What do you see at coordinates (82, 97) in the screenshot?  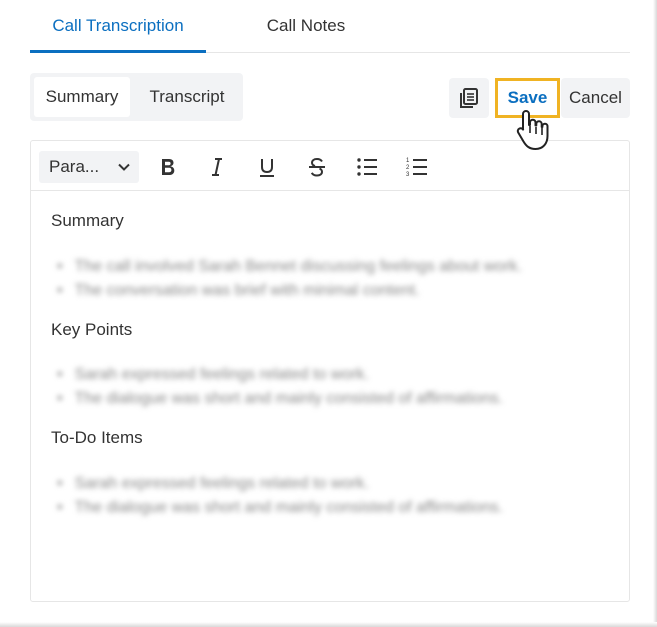 I see `segment-summary-button: Summary` at bounding box center [82, 97].